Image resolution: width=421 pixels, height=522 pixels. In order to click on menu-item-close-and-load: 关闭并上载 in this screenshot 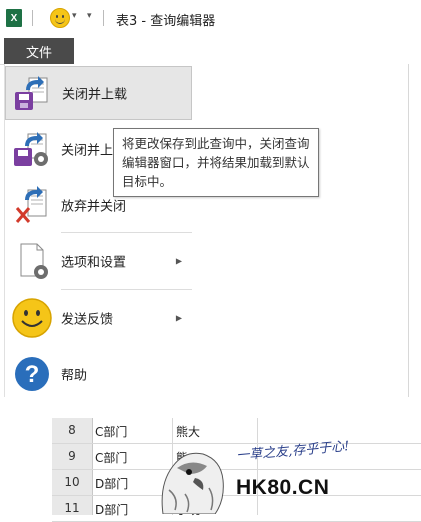, I will do `click(98, 93)`.